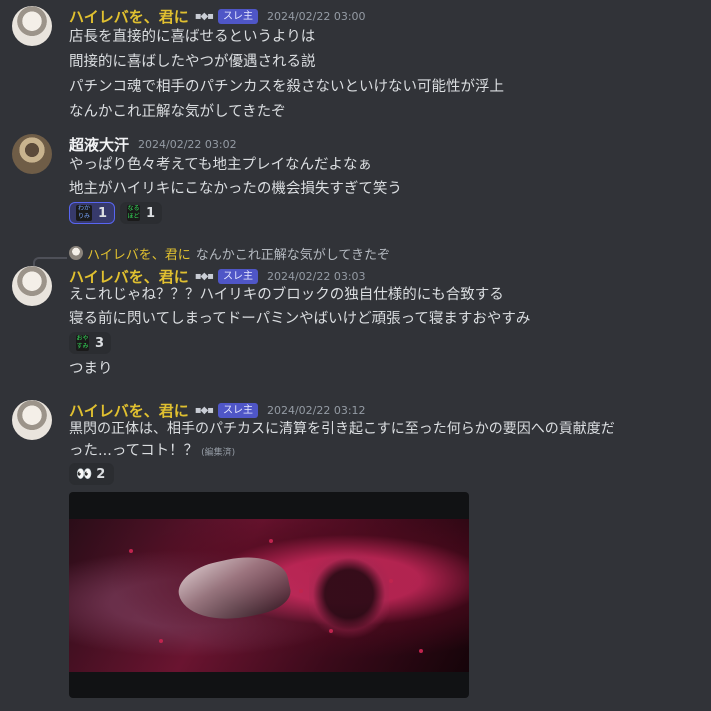  Describe the element at coordinates (192, 37) in the screenshot. I see `message-text: 店長を直接的に喜ばせるというよりは` at that location.